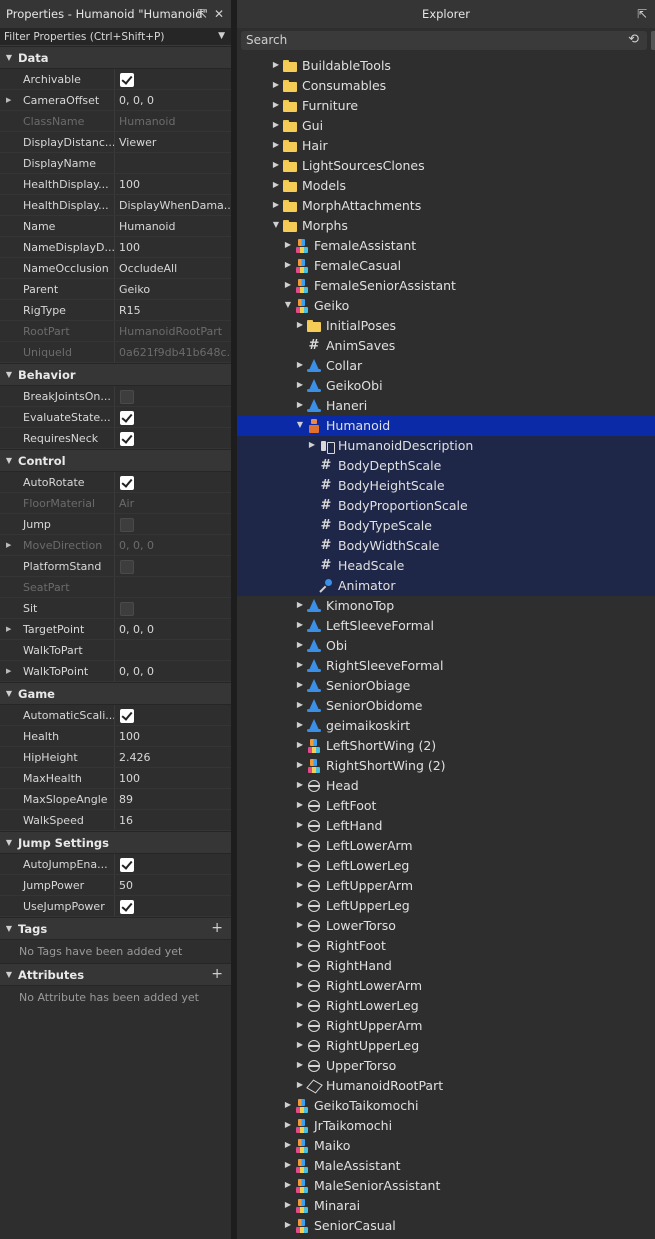  I want to click on property-row: SeatPart, so click(115, 587).